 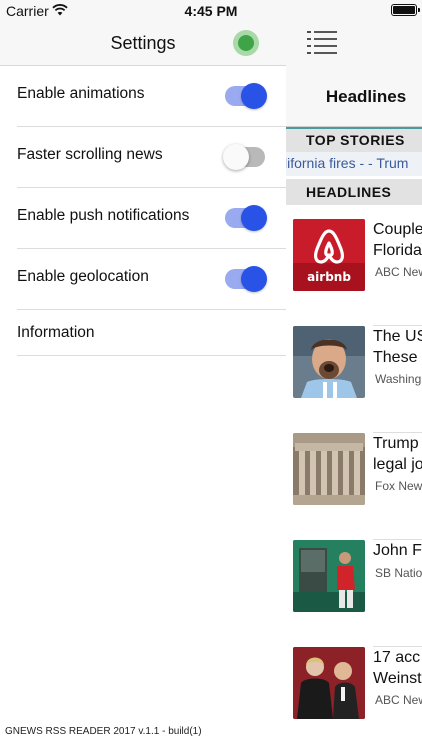 I want to click on baseball-dugout-thumbnail, so click(x=329, y=576).